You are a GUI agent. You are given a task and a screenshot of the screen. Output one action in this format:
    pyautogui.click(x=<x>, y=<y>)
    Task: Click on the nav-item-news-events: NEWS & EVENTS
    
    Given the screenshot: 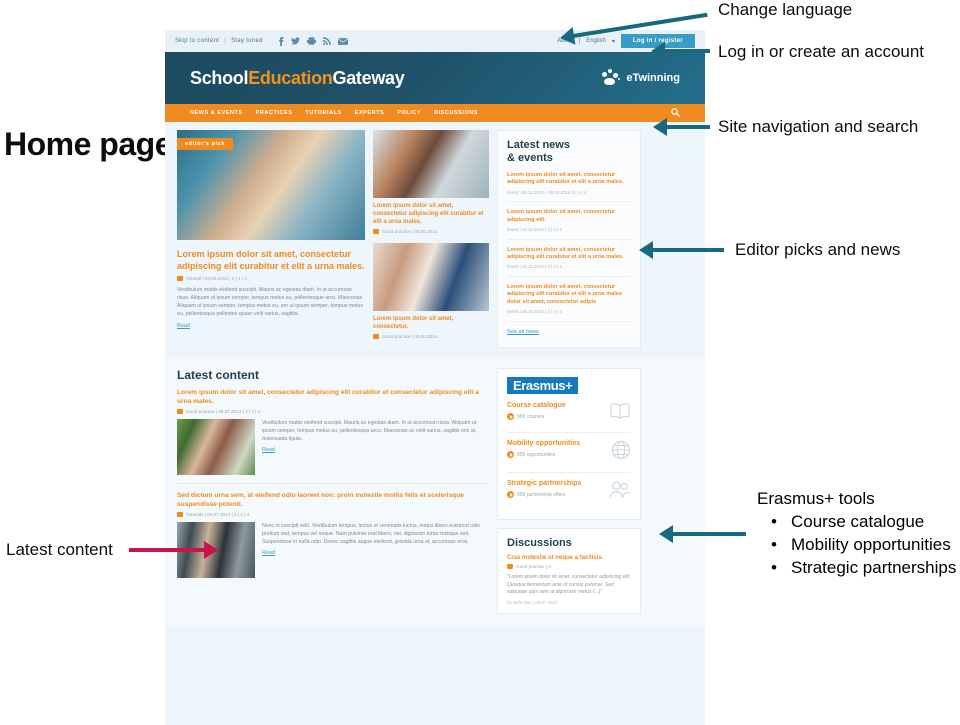 What is the action you would take?
    pyautogui.click(x=216, y=113)
    